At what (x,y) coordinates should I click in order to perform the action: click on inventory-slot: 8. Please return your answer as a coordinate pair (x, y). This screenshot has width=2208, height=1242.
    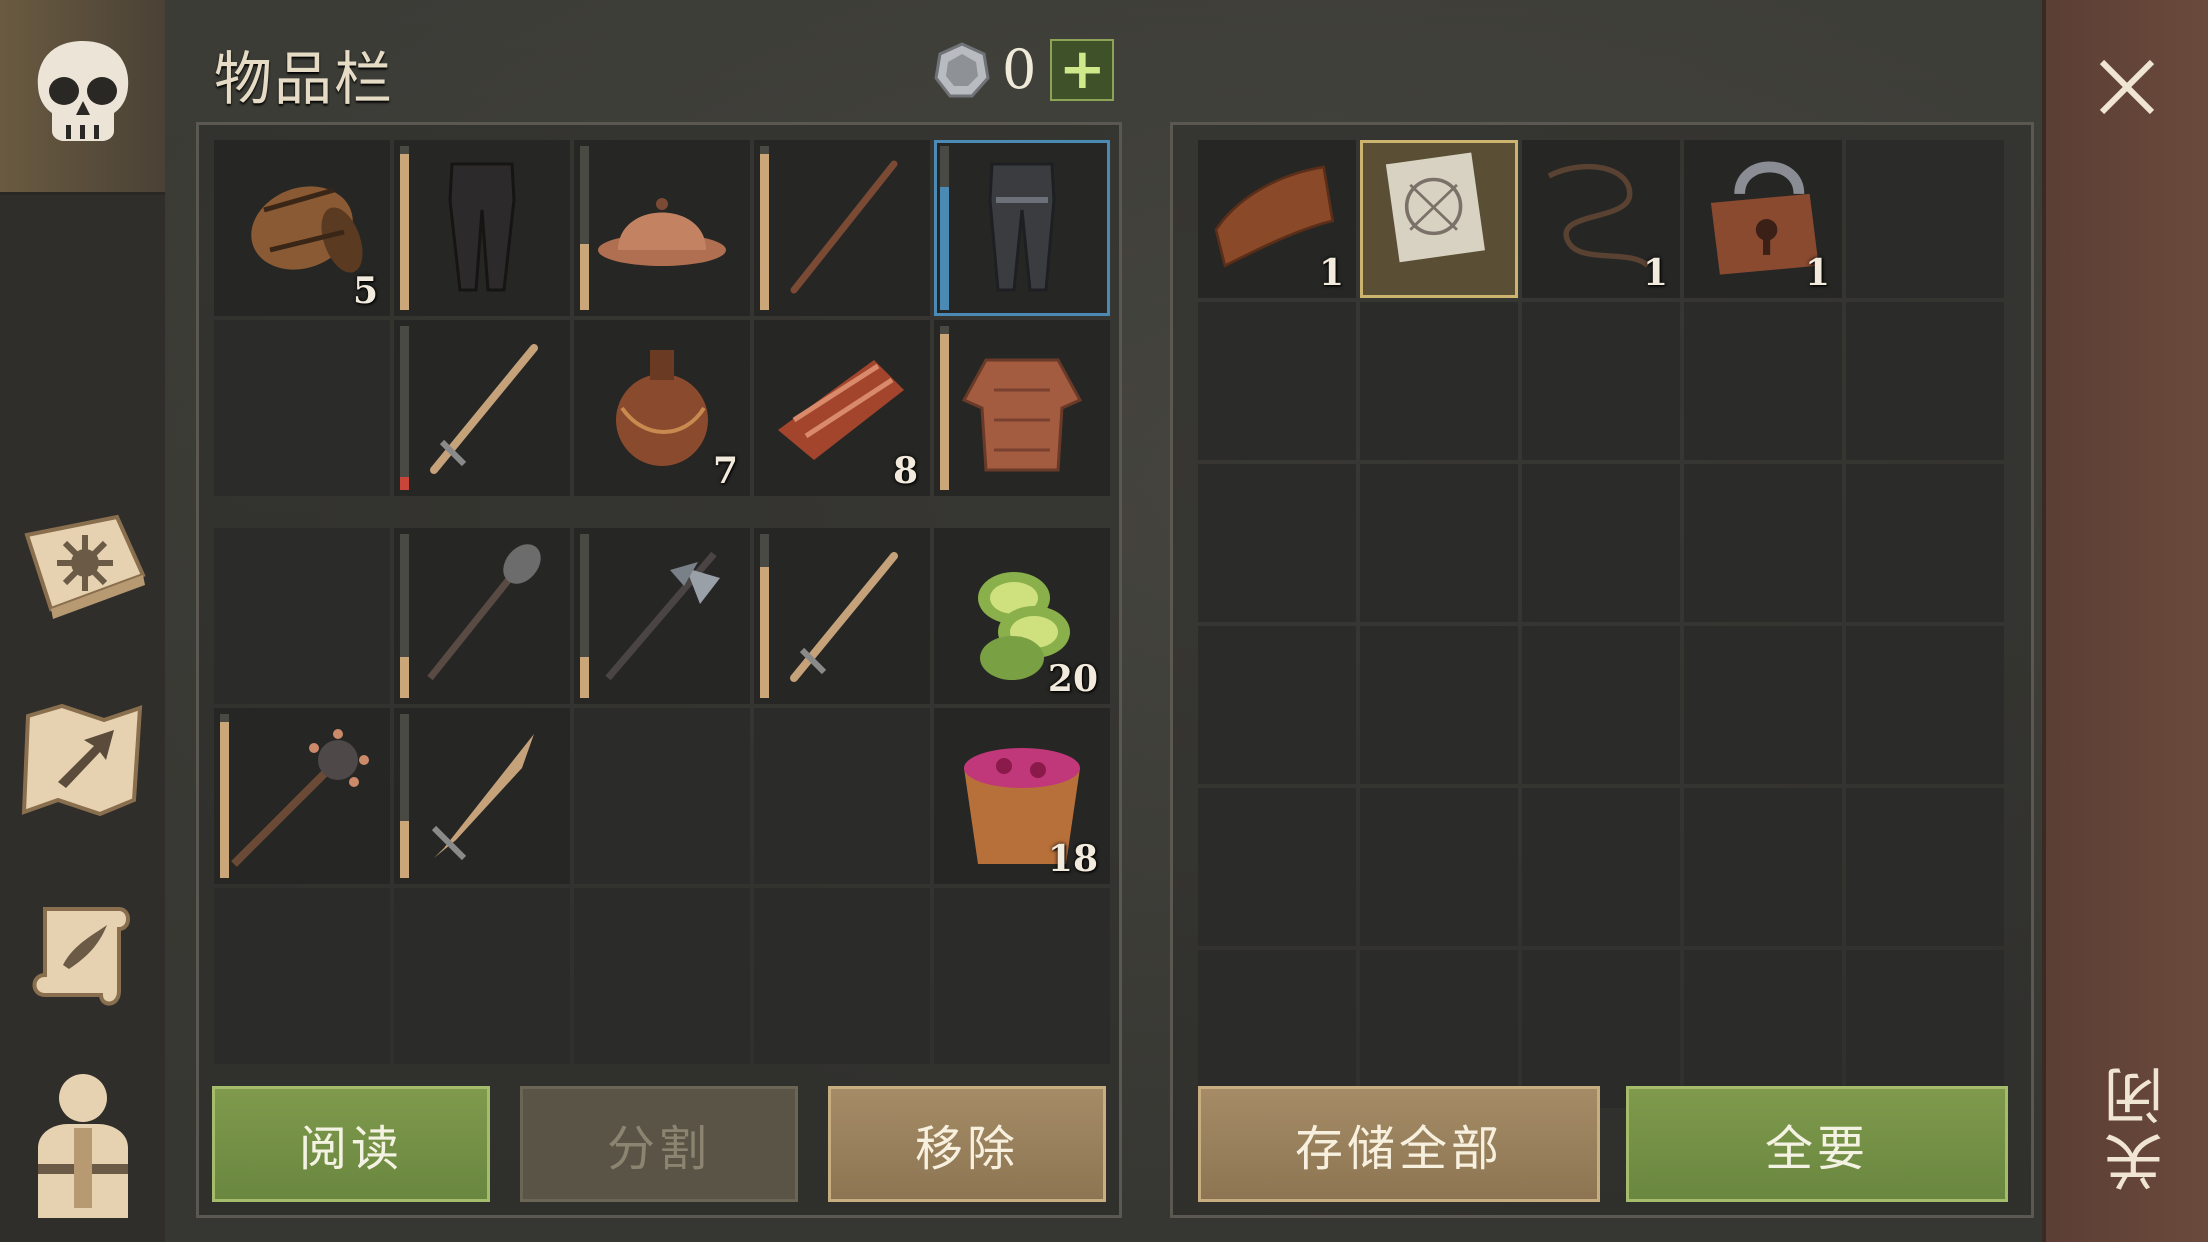
    Looking at the image, I should click on (842, 408).